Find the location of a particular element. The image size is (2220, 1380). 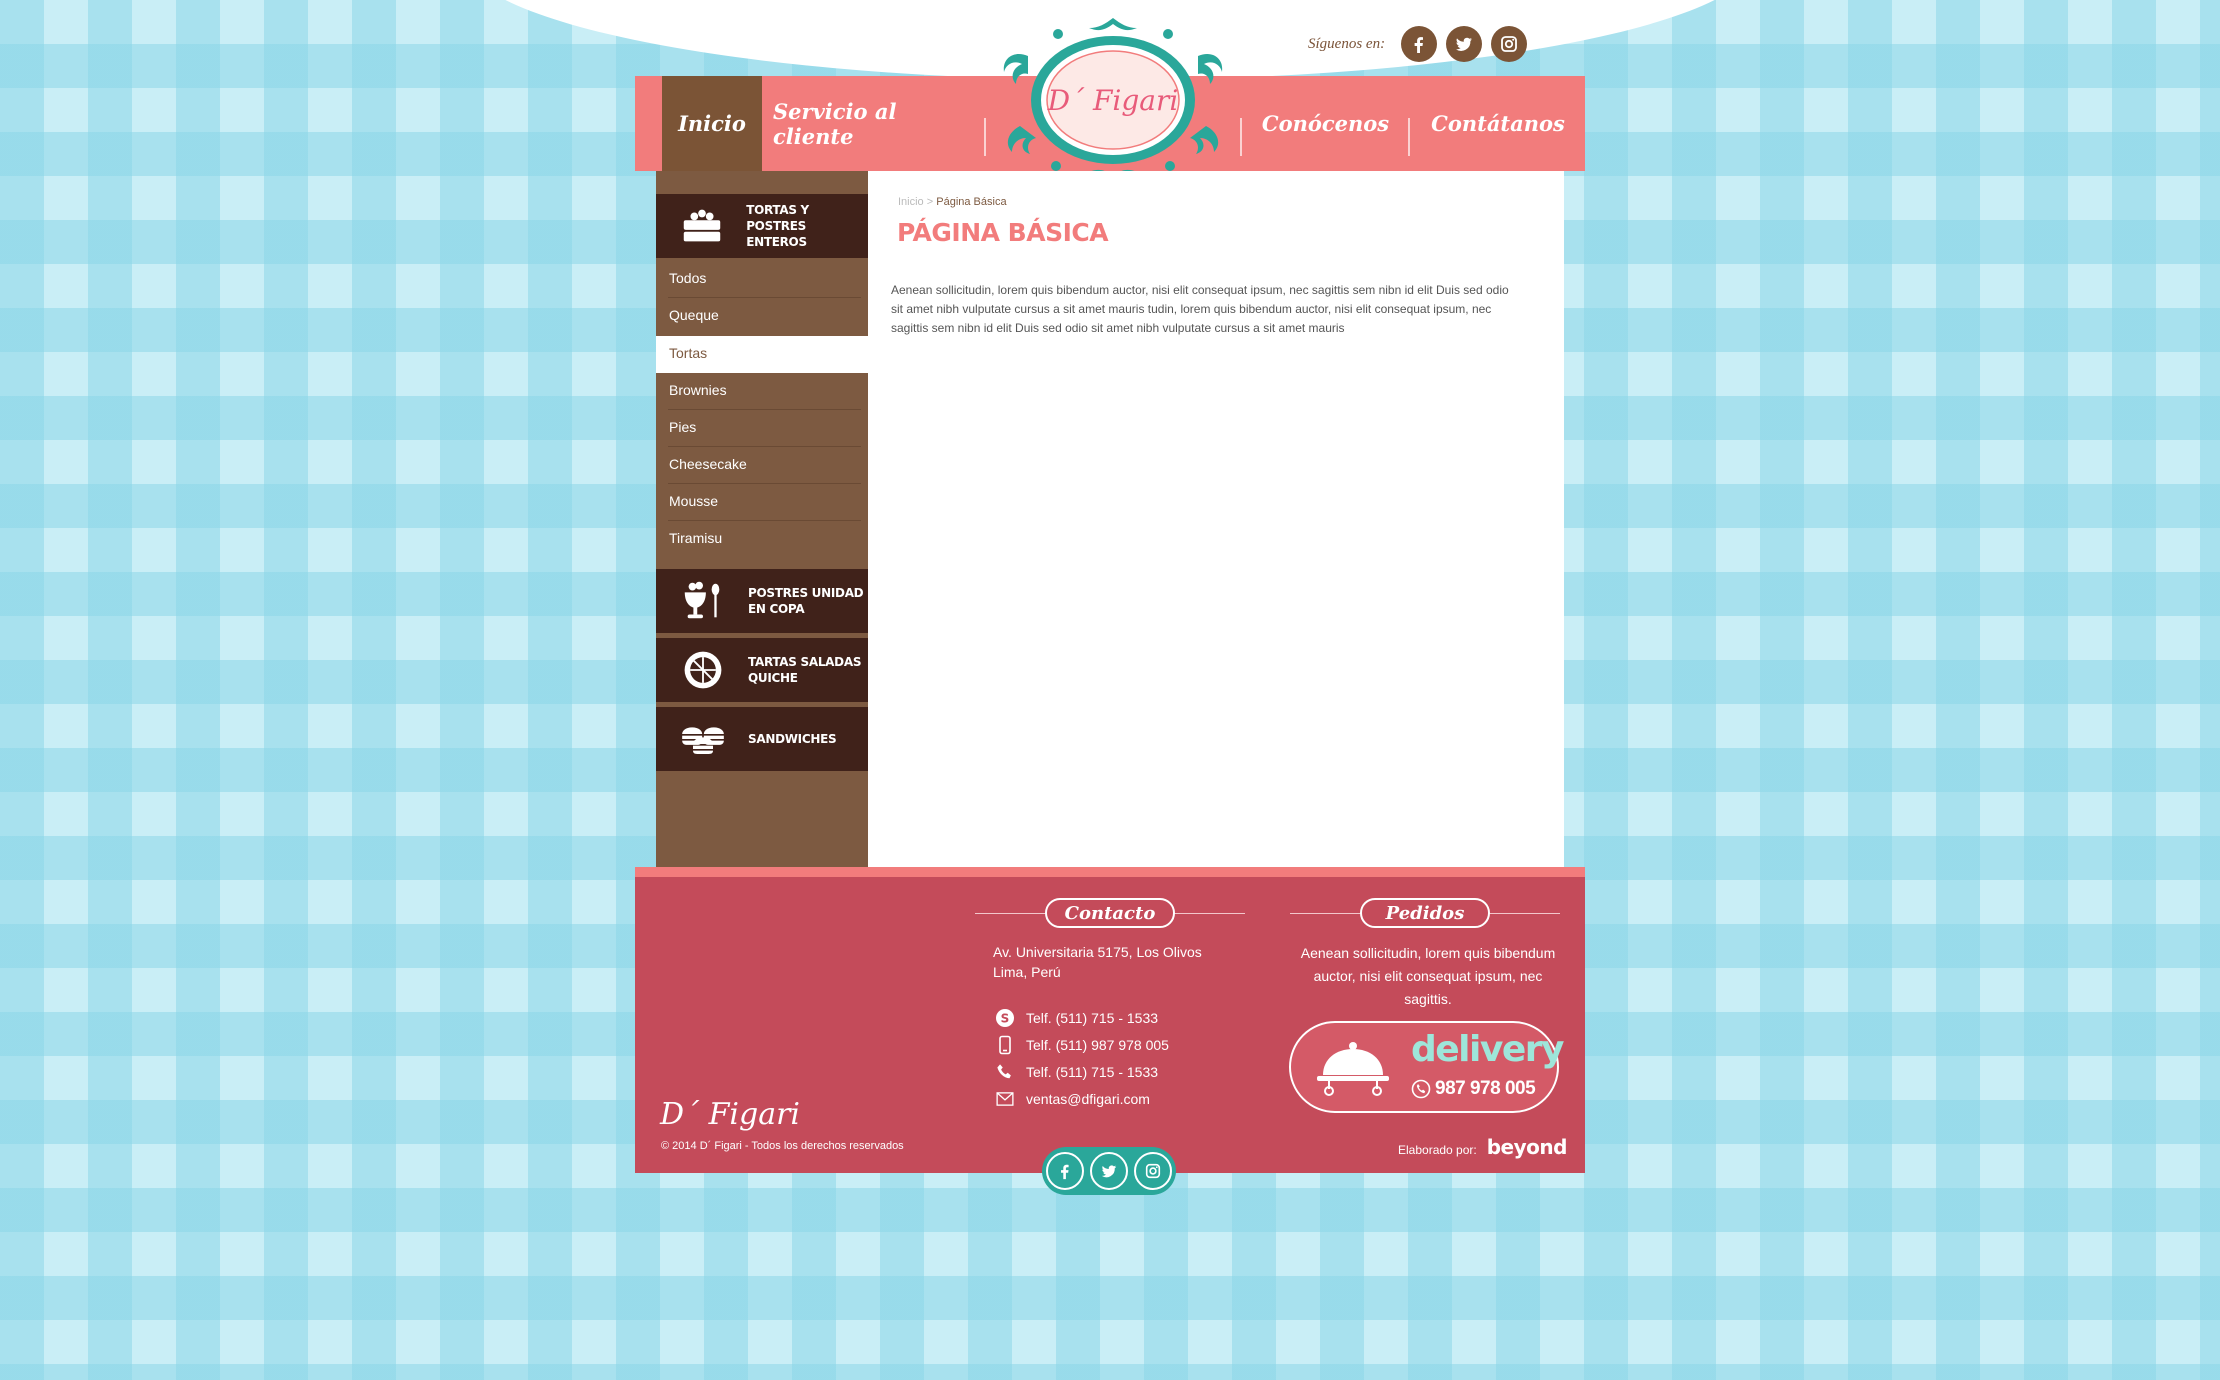

category-postres-unidad: POSTRES UNIDAD EN COPA is located at coordinates (762, 601).